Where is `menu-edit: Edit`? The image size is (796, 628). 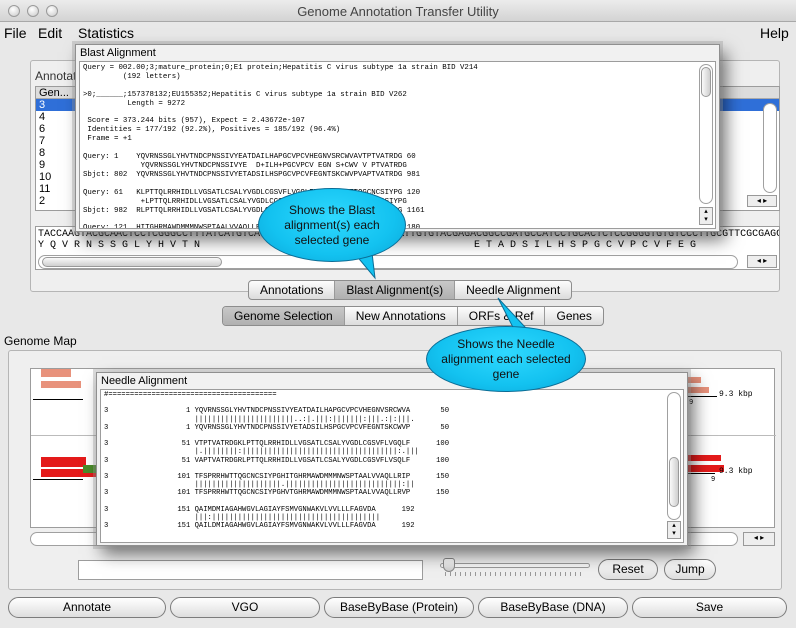 menu-edit: Edit is located at coordinates (50, 33).